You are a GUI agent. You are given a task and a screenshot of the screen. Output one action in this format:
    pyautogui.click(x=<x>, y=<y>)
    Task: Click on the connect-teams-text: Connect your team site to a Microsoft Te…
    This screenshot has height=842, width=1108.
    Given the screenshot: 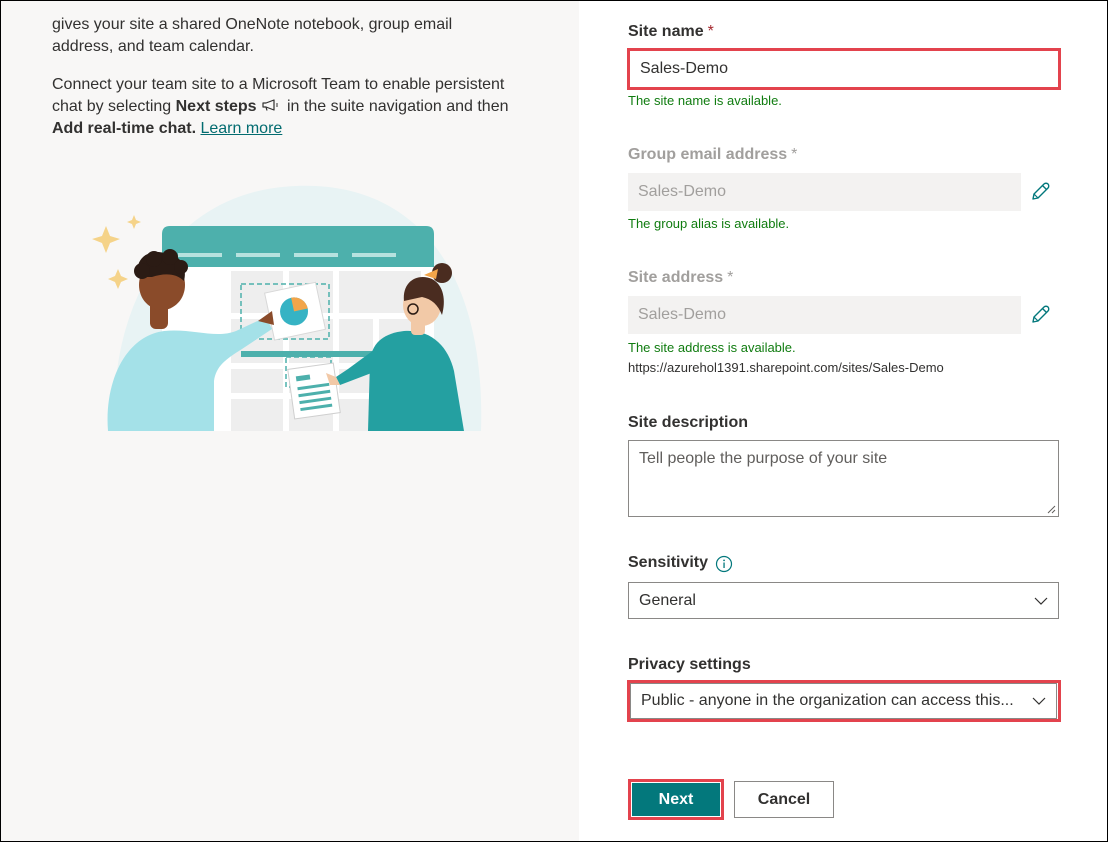 What is the action you would take?
    pyautogui.click(x=302, y=107)
    